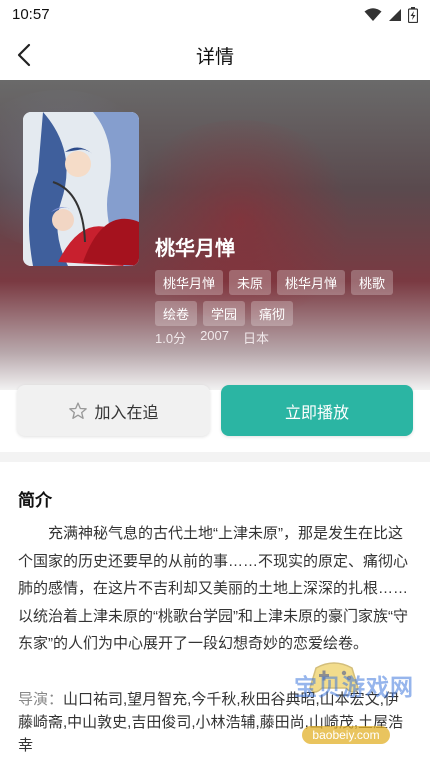  Describe the element at coordinates (250, 282) in the screenshot. I see `tag-chip: 未原` at that location.